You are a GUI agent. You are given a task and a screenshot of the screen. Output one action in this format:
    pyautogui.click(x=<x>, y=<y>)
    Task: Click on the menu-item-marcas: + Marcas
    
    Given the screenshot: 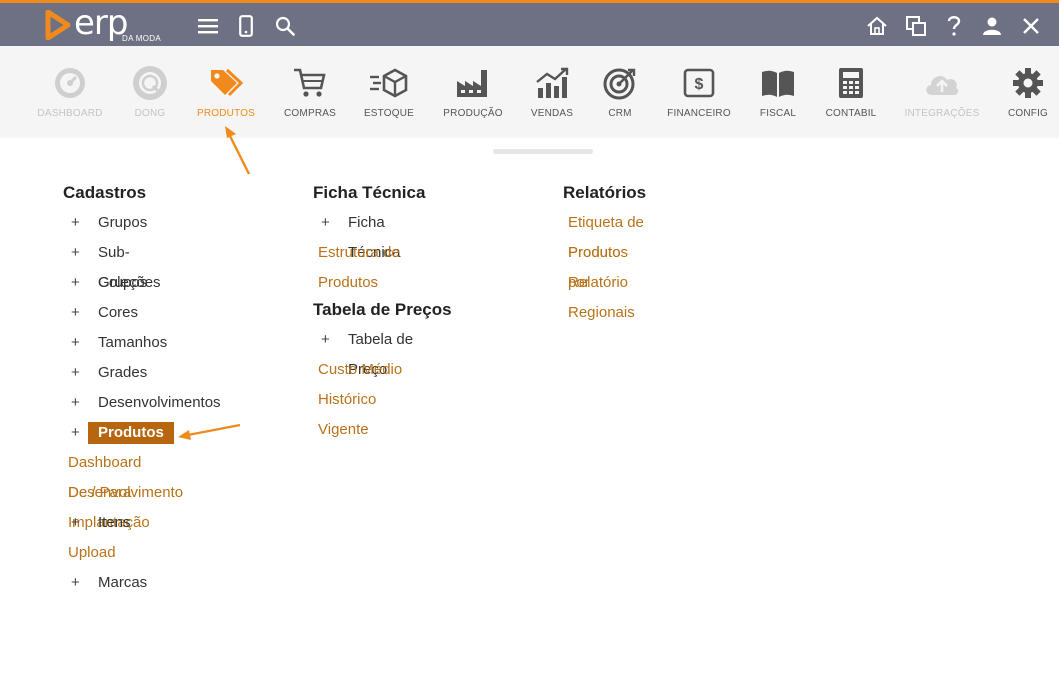 What is the action you would take?
    pyautogui.click(x=105, y=583)
    